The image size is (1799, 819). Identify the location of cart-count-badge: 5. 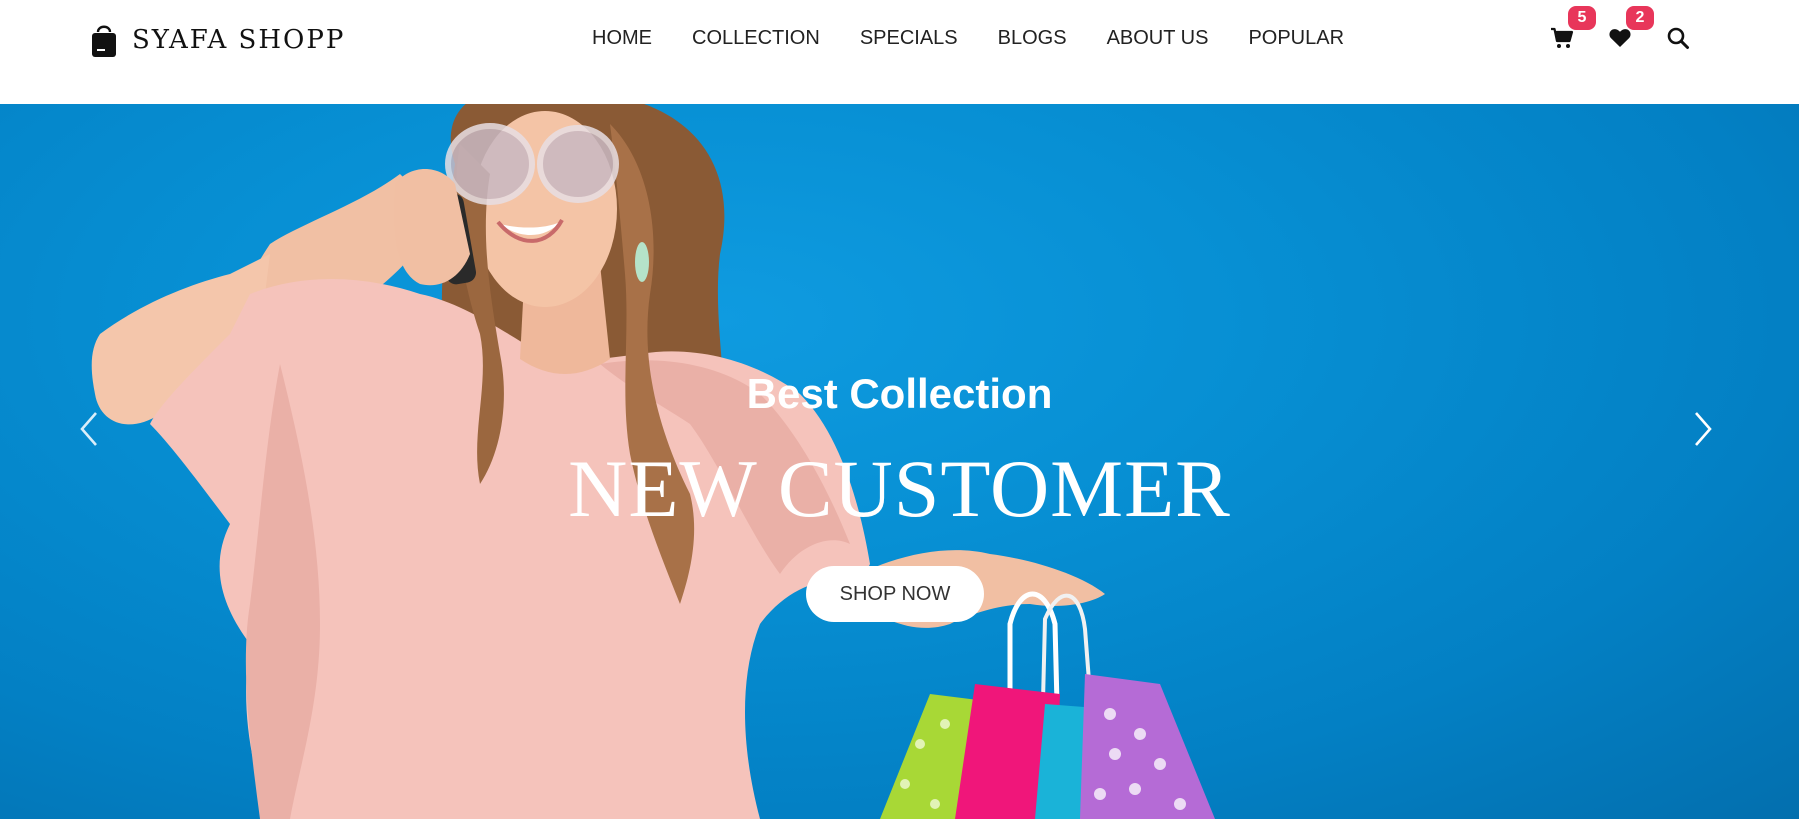
(1582, 18).